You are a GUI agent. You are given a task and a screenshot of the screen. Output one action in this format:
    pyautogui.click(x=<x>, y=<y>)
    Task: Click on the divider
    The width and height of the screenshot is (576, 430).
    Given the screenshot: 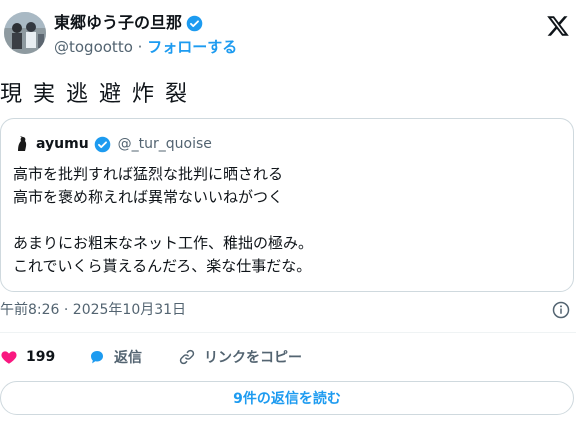 What is the action you would take?
    pyautogui.click(x=288, y=332)
    